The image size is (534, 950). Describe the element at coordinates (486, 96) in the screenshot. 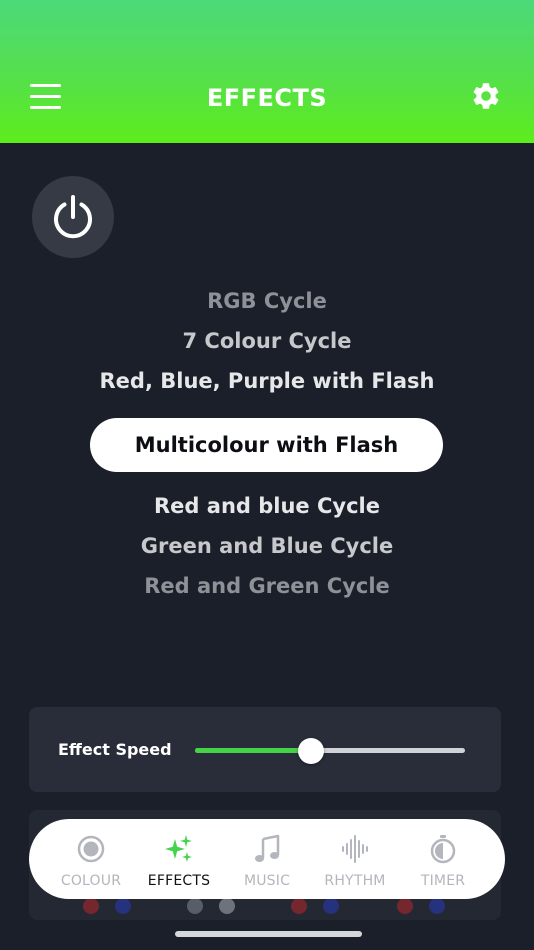

I see `gear-icon` at that location.